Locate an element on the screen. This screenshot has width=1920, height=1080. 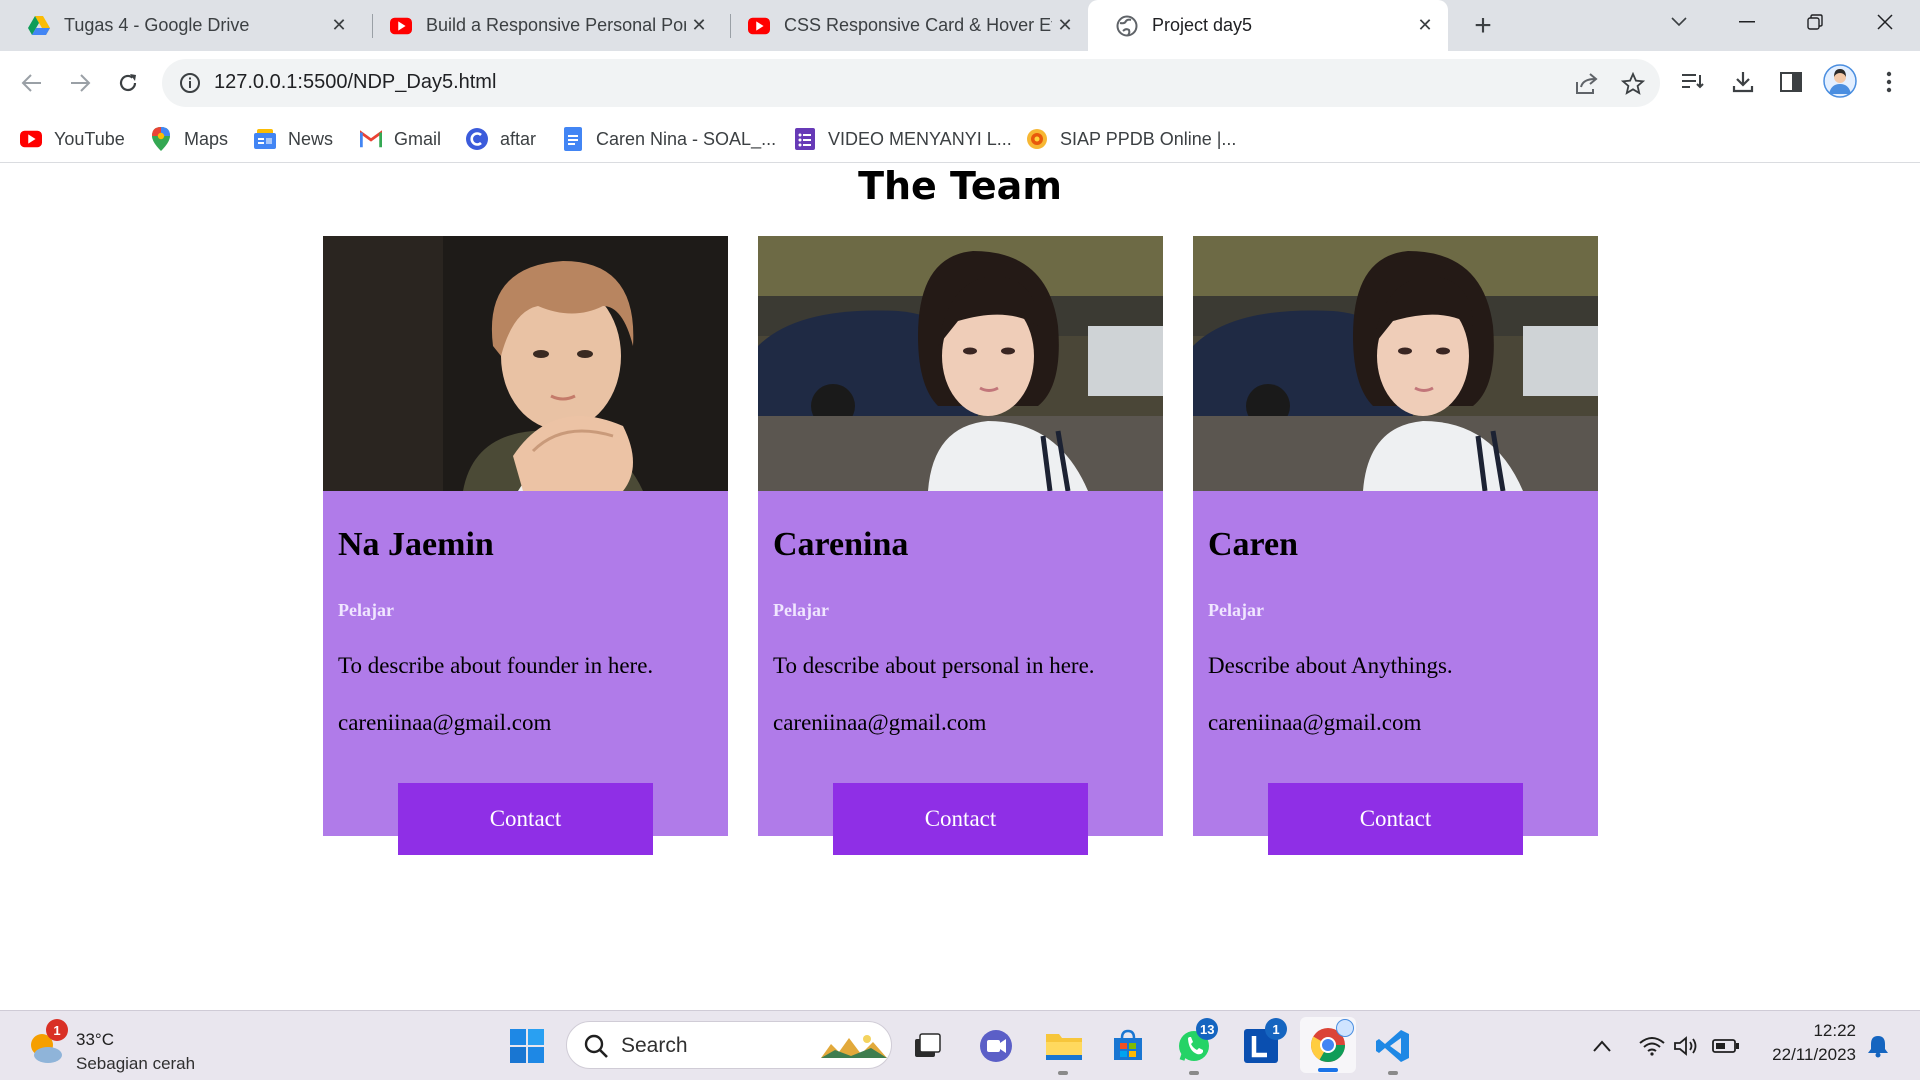
maps-pin-icon is located at coordinates (161, 139).